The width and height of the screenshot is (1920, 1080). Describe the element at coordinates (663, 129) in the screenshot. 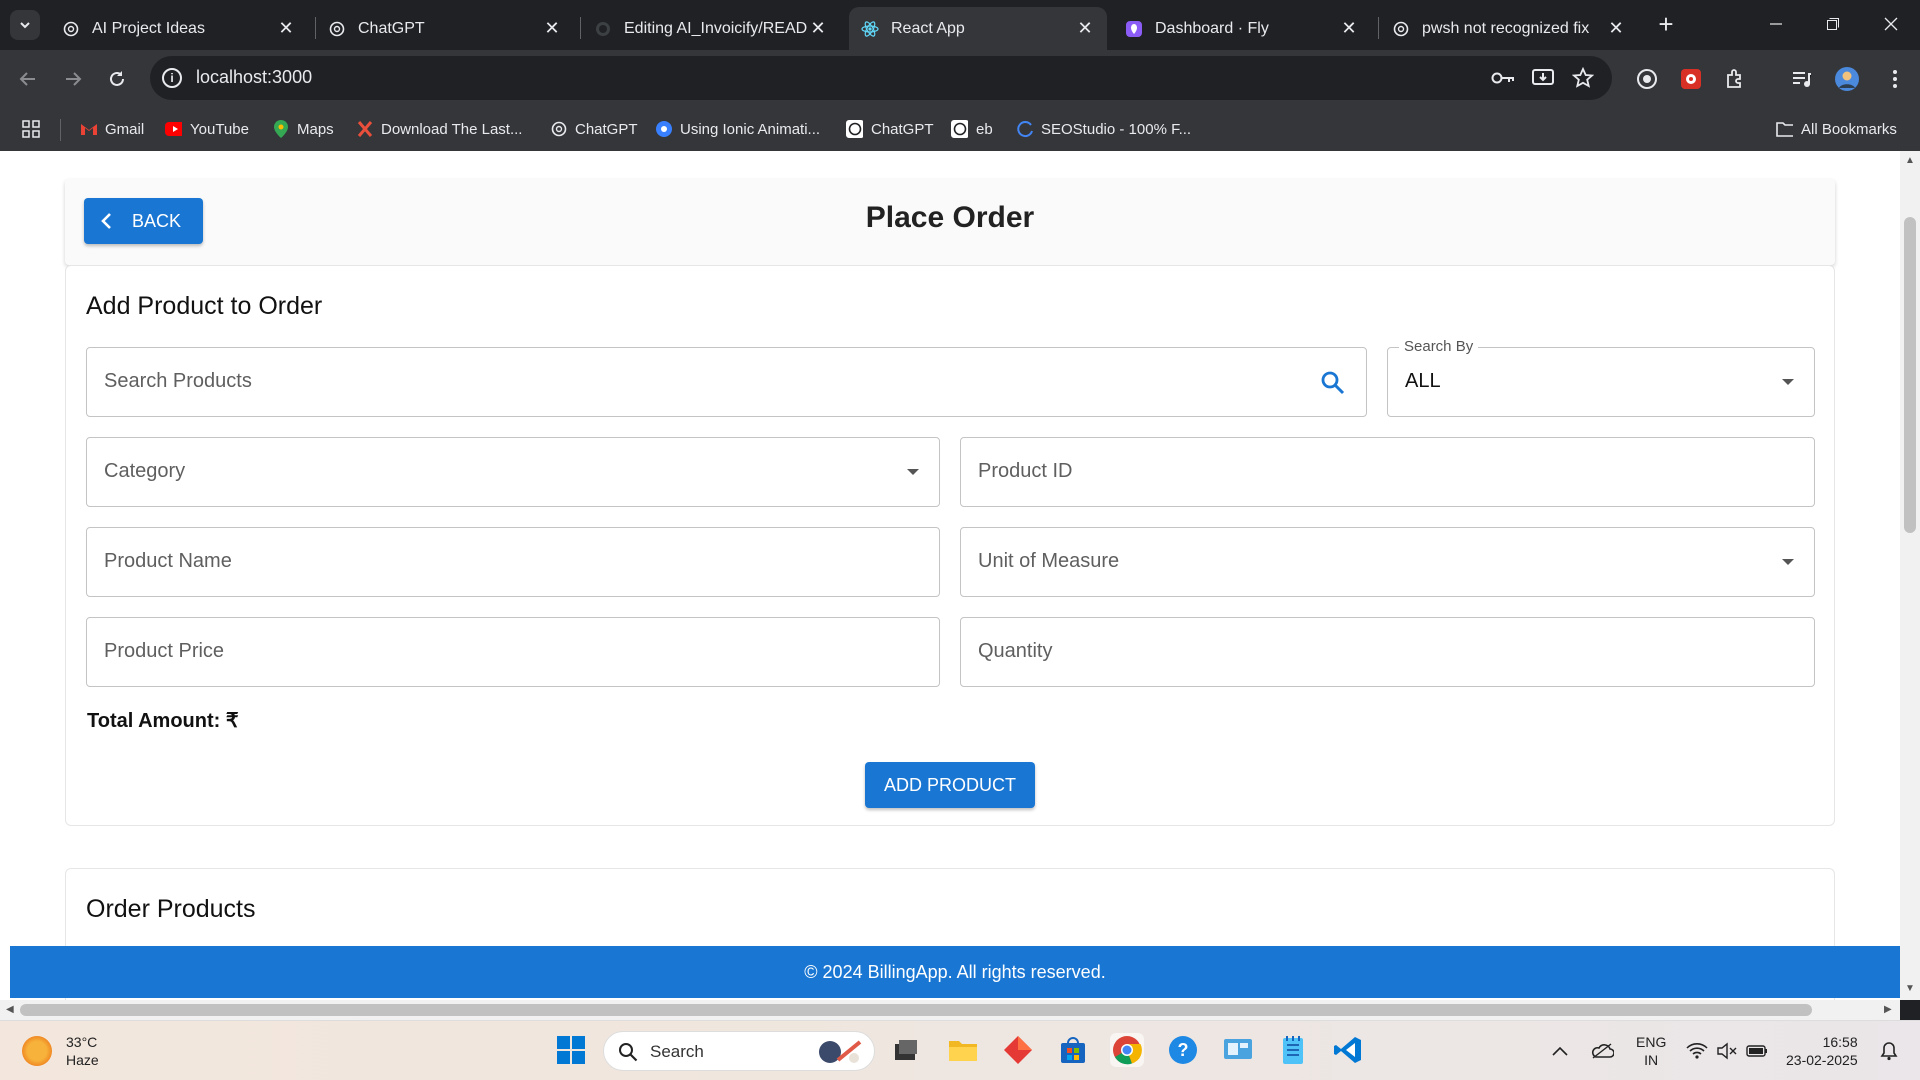

I see `ionic-icon` at that location.